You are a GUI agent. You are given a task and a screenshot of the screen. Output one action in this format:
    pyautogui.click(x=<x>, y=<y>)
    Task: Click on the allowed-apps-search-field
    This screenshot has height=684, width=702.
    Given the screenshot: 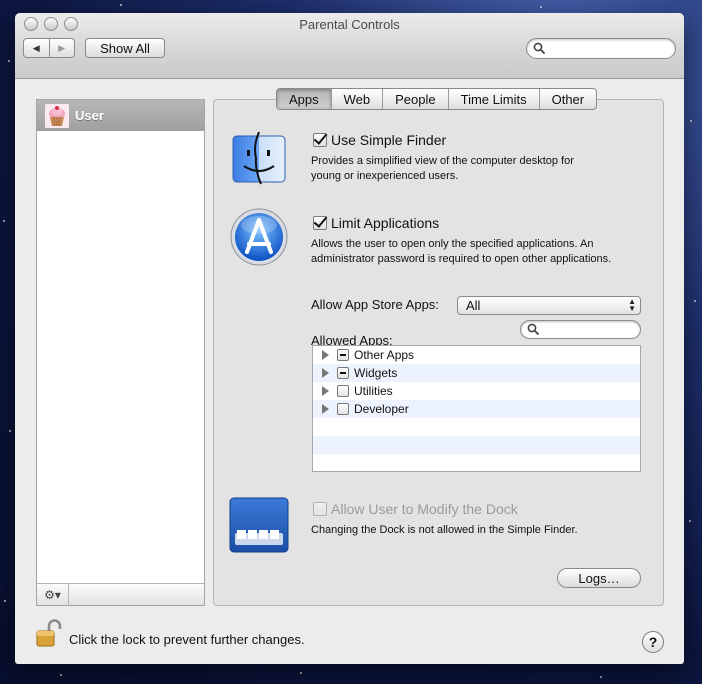 What is the action you would take?
    pyautogui.click(x=580, y=329)
    